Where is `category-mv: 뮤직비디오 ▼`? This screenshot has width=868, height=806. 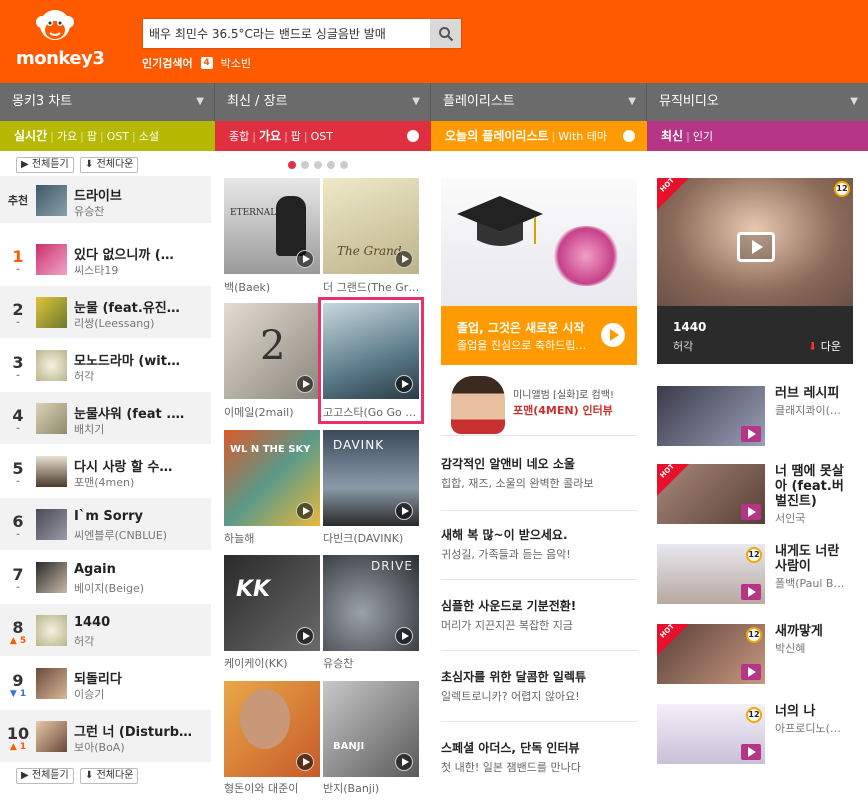 category-mv: 뮤직비디오 ▼ is located at coordinates (757, 102).